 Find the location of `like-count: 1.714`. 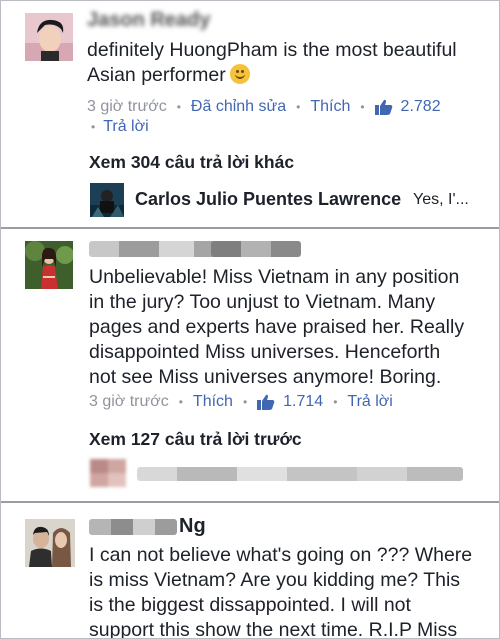

like-count: 1.714 is located at coordinates (303, 402).